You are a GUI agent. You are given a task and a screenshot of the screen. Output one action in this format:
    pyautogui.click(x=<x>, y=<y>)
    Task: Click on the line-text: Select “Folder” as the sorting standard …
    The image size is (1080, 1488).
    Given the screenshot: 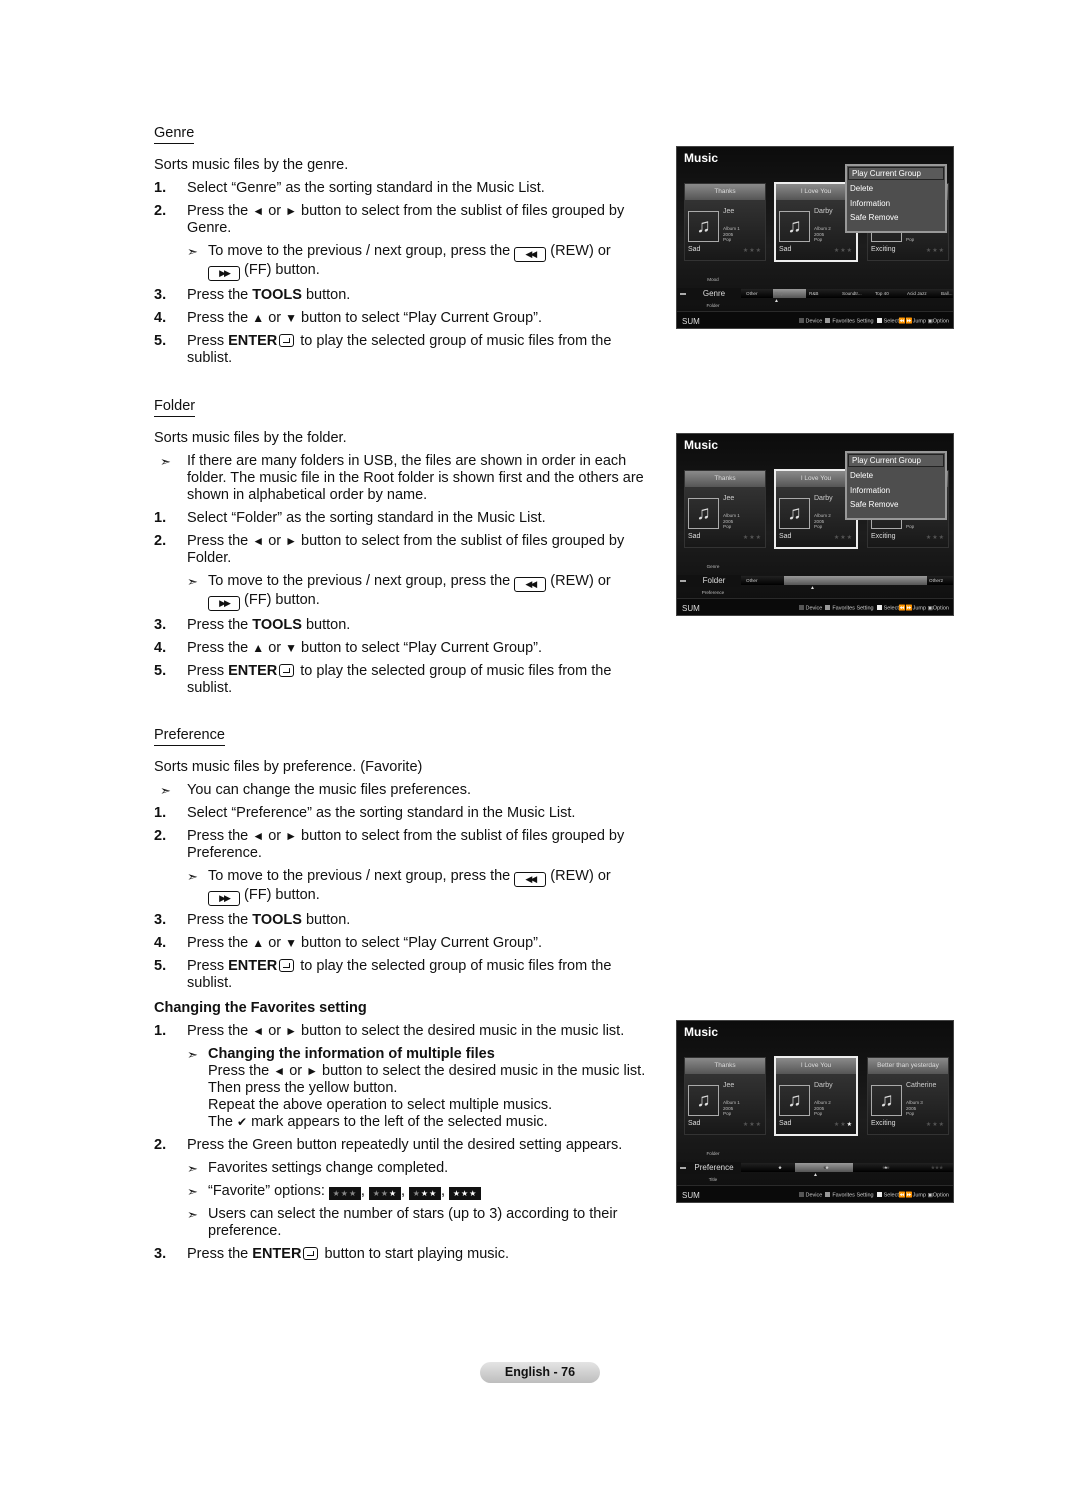 What is the action you would take?
    pyautogui.click(x=366, y=518)
    